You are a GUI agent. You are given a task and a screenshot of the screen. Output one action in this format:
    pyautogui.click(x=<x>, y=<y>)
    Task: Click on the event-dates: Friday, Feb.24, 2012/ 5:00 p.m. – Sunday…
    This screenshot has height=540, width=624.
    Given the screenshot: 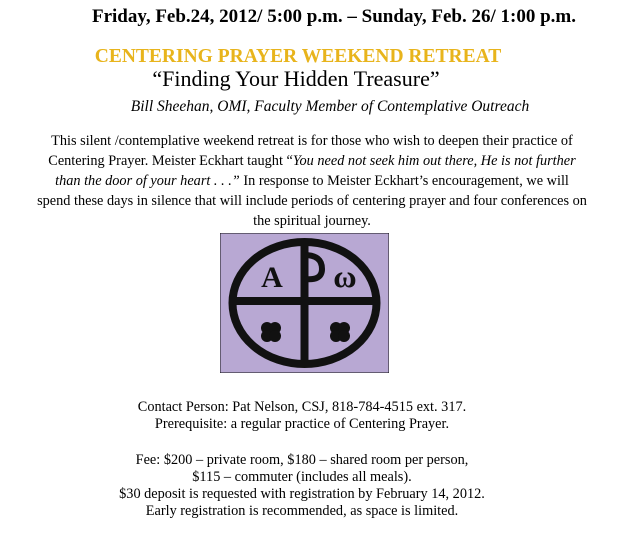 What is the action you would take?
    pyautogui.click(x=334, y=16)
    